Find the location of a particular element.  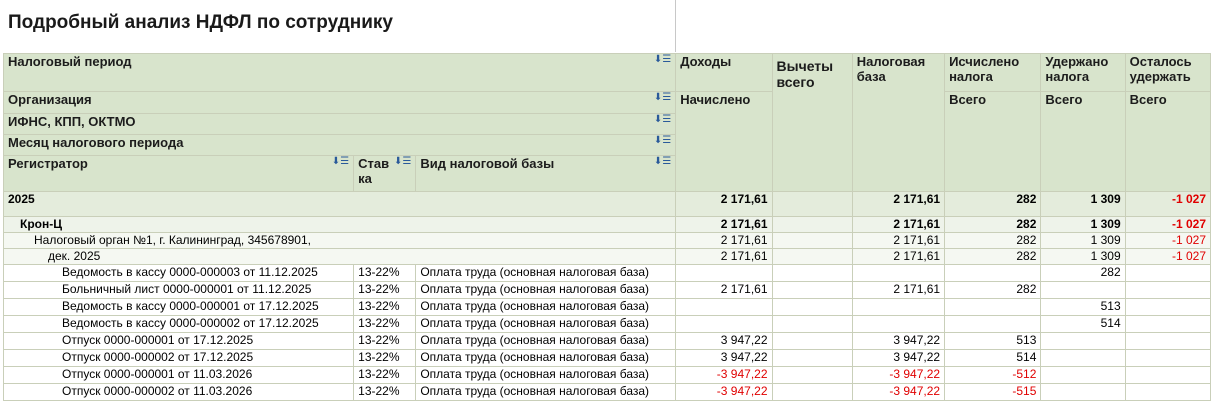

group-row: Крон-Ц 2 171,61 2 171,61 282 1 309 -1 027 is located at coordinates (606, 224).